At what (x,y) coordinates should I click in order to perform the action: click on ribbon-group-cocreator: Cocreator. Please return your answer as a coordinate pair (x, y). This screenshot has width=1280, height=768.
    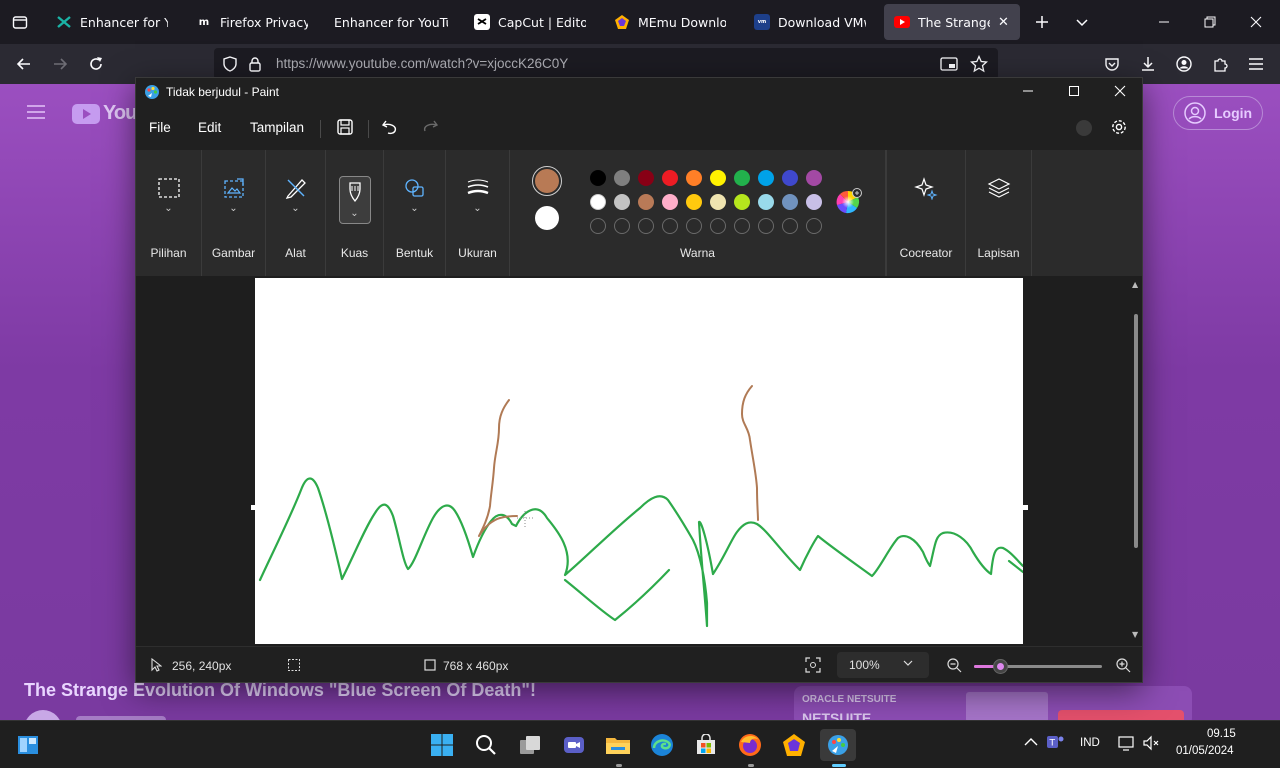
    Looking at the image, I should click on (926, 213).